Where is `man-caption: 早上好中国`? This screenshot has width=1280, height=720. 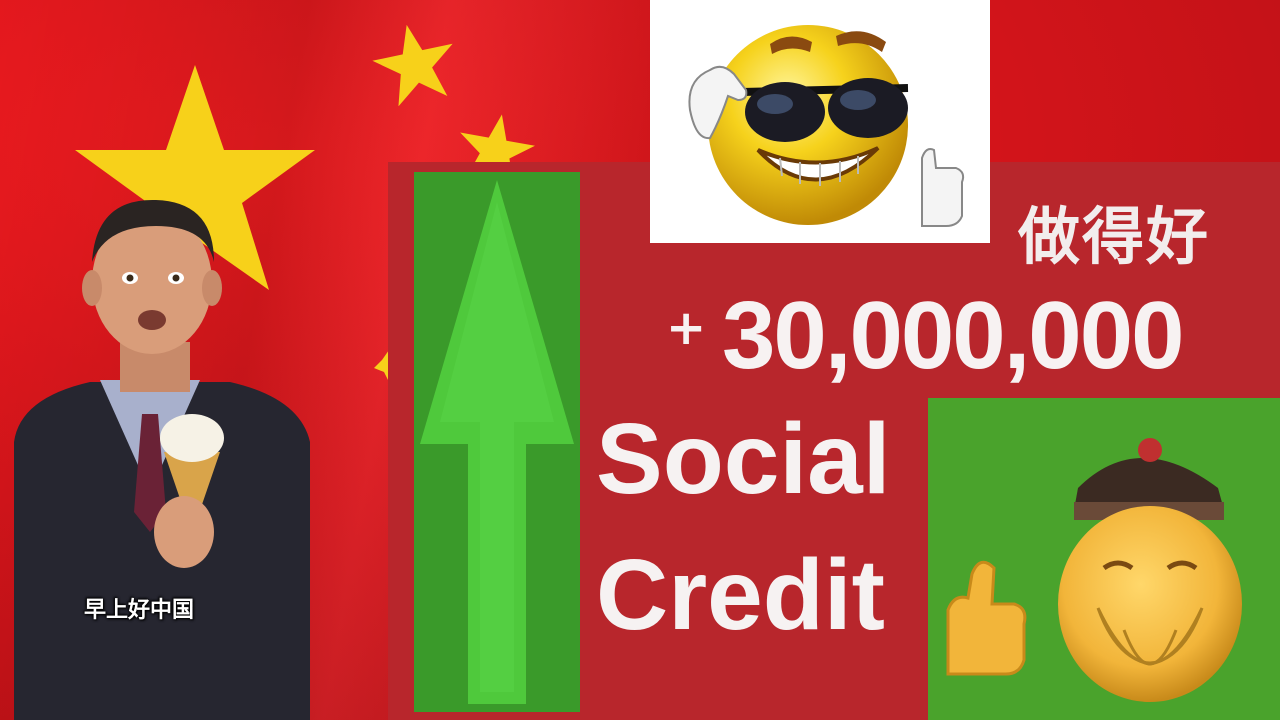
man-caption: 早上好中国 is located at coordinates (139, 610).